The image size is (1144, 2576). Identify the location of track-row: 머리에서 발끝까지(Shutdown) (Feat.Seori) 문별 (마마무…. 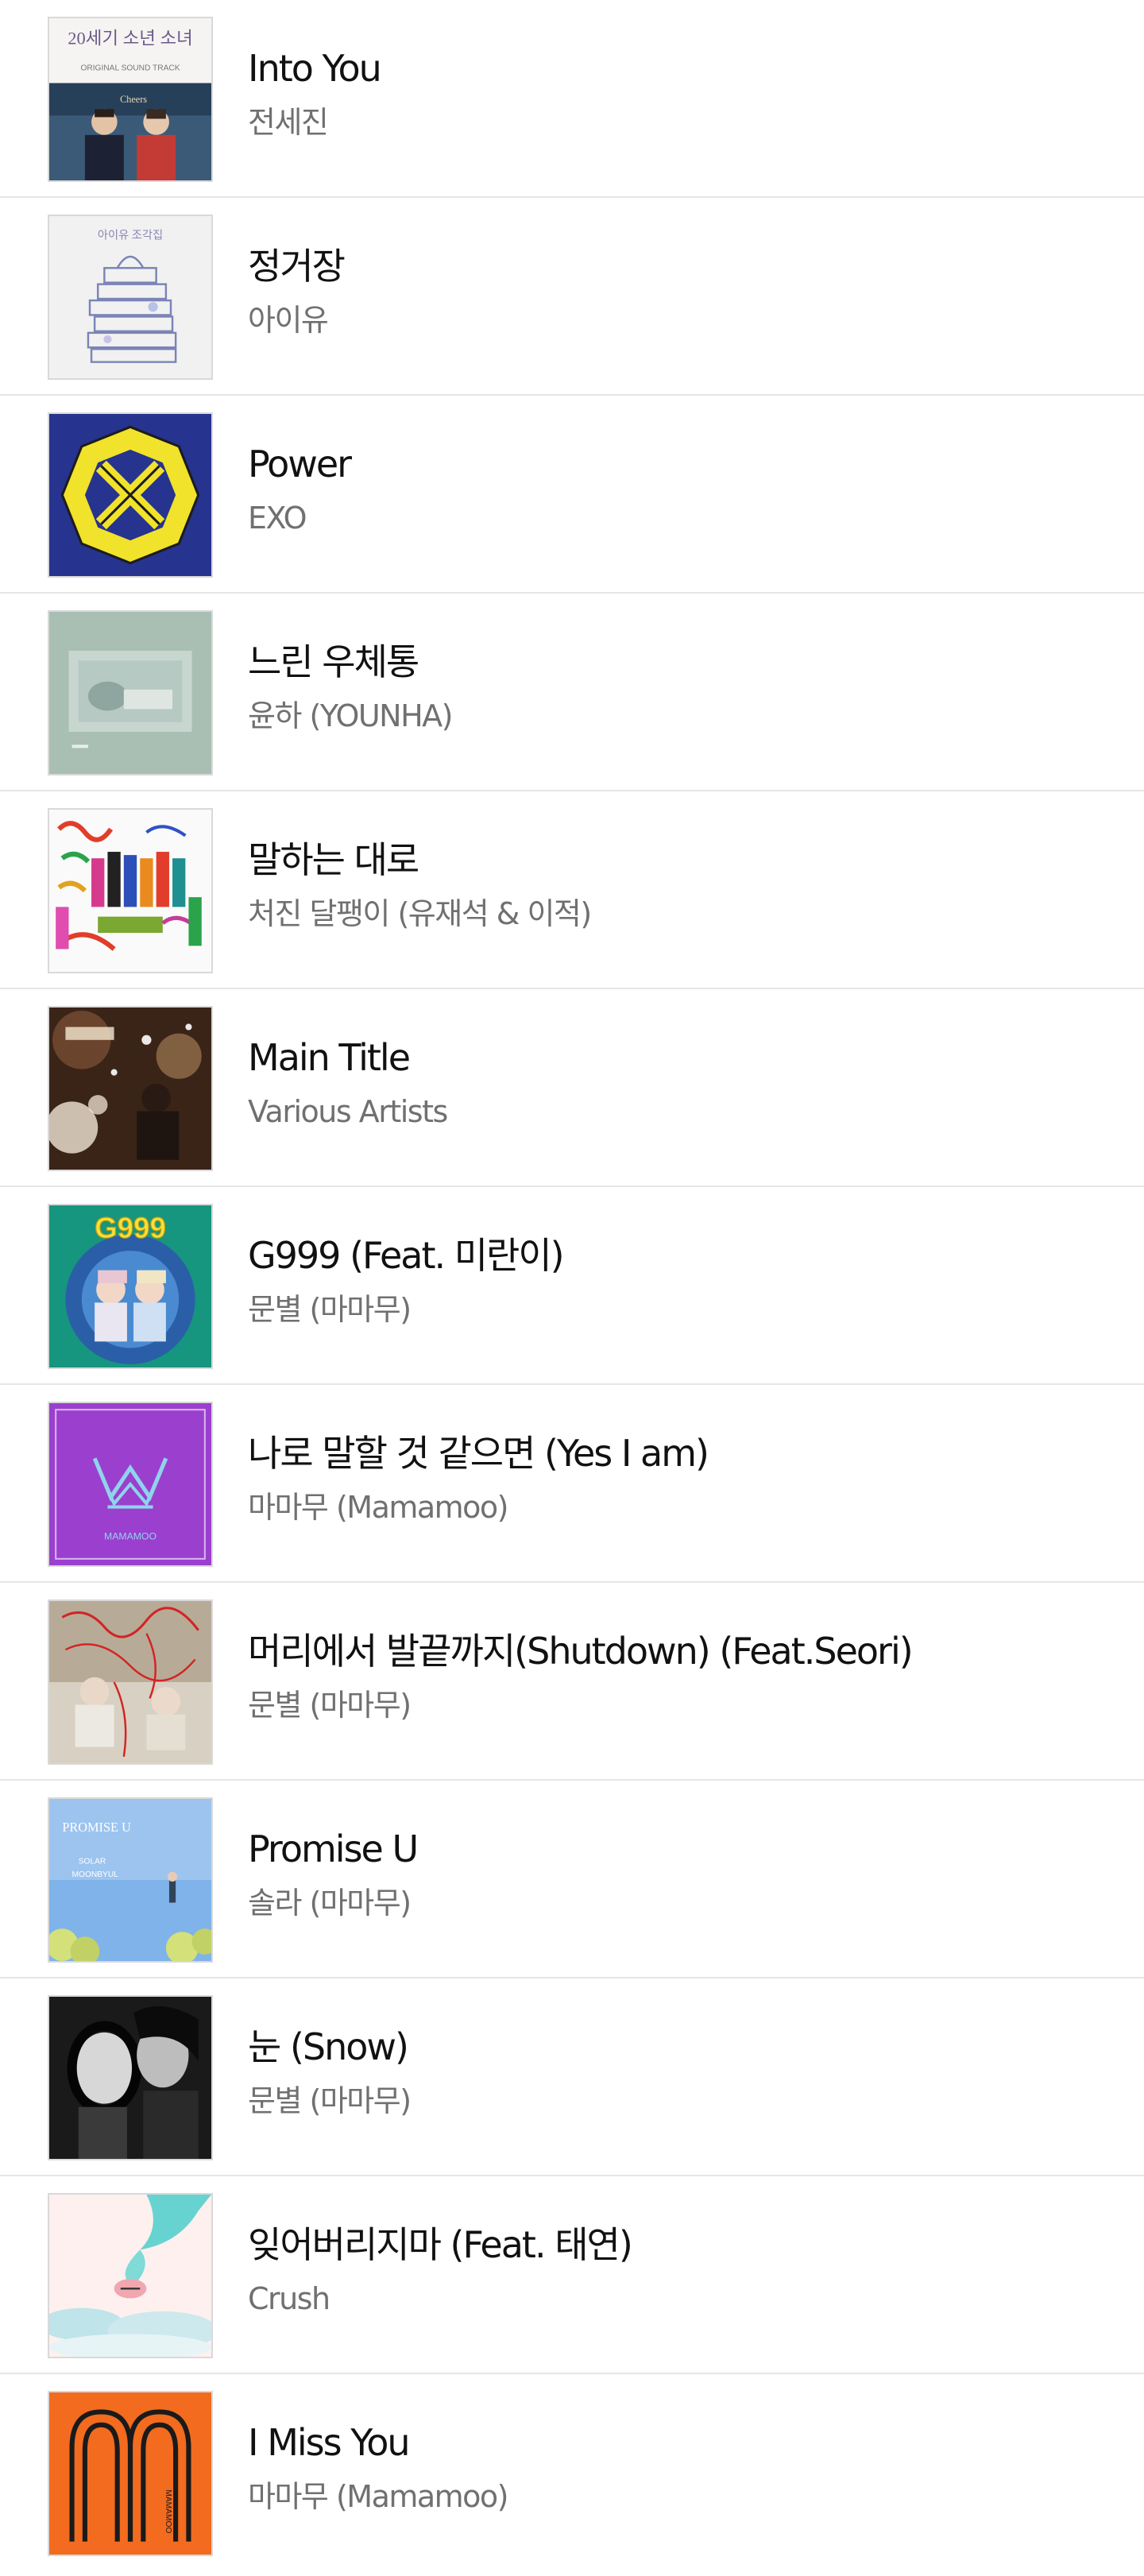
(572, 1682).